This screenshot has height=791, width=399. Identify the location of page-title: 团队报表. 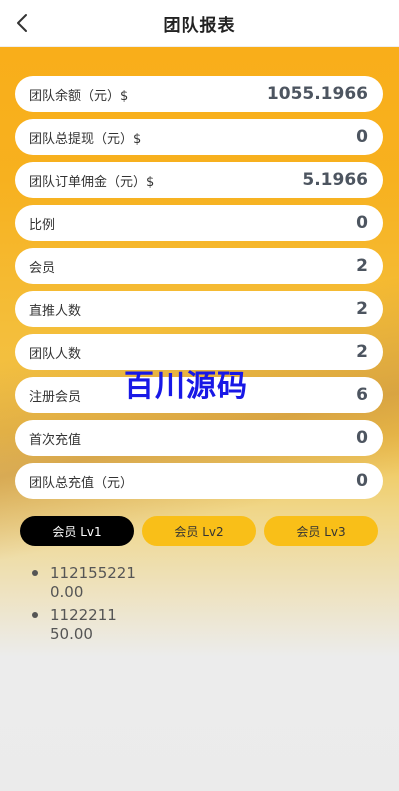
(199, 25).